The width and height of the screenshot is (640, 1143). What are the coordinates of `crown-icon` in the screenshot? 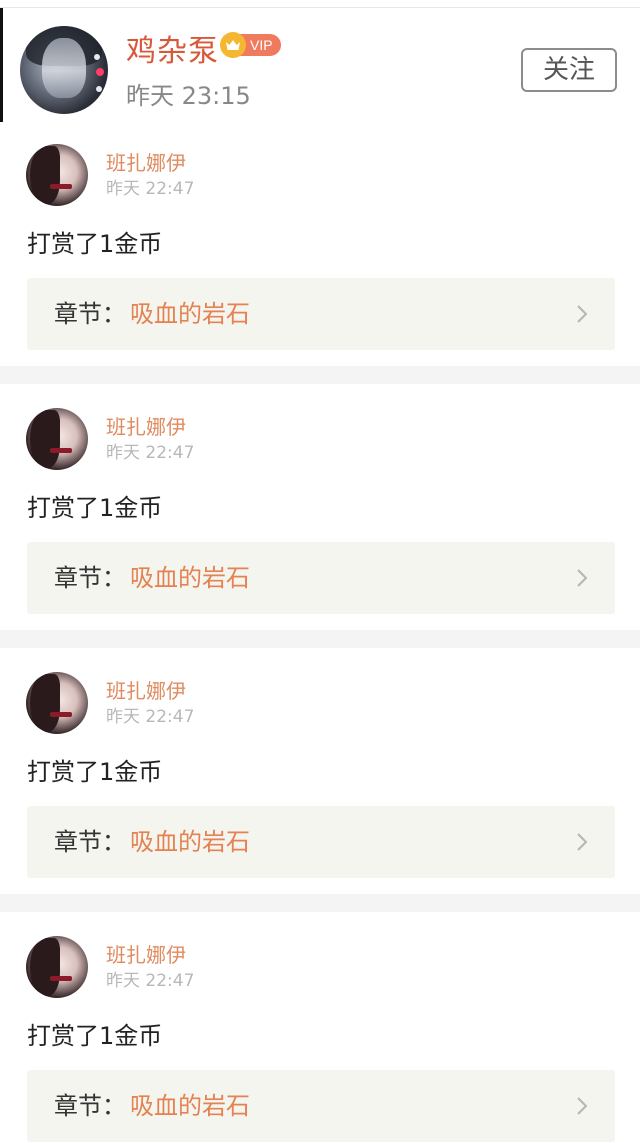 It's located at (233, 45).